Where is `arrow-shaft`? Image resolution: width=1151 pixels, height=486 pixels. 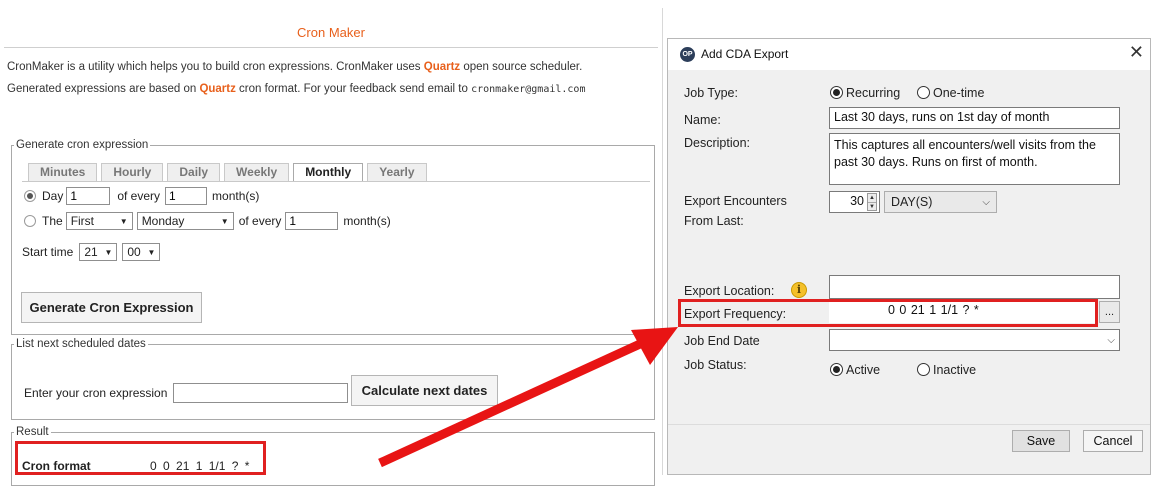
arrow-shaft is located at coordinates (510, 403).